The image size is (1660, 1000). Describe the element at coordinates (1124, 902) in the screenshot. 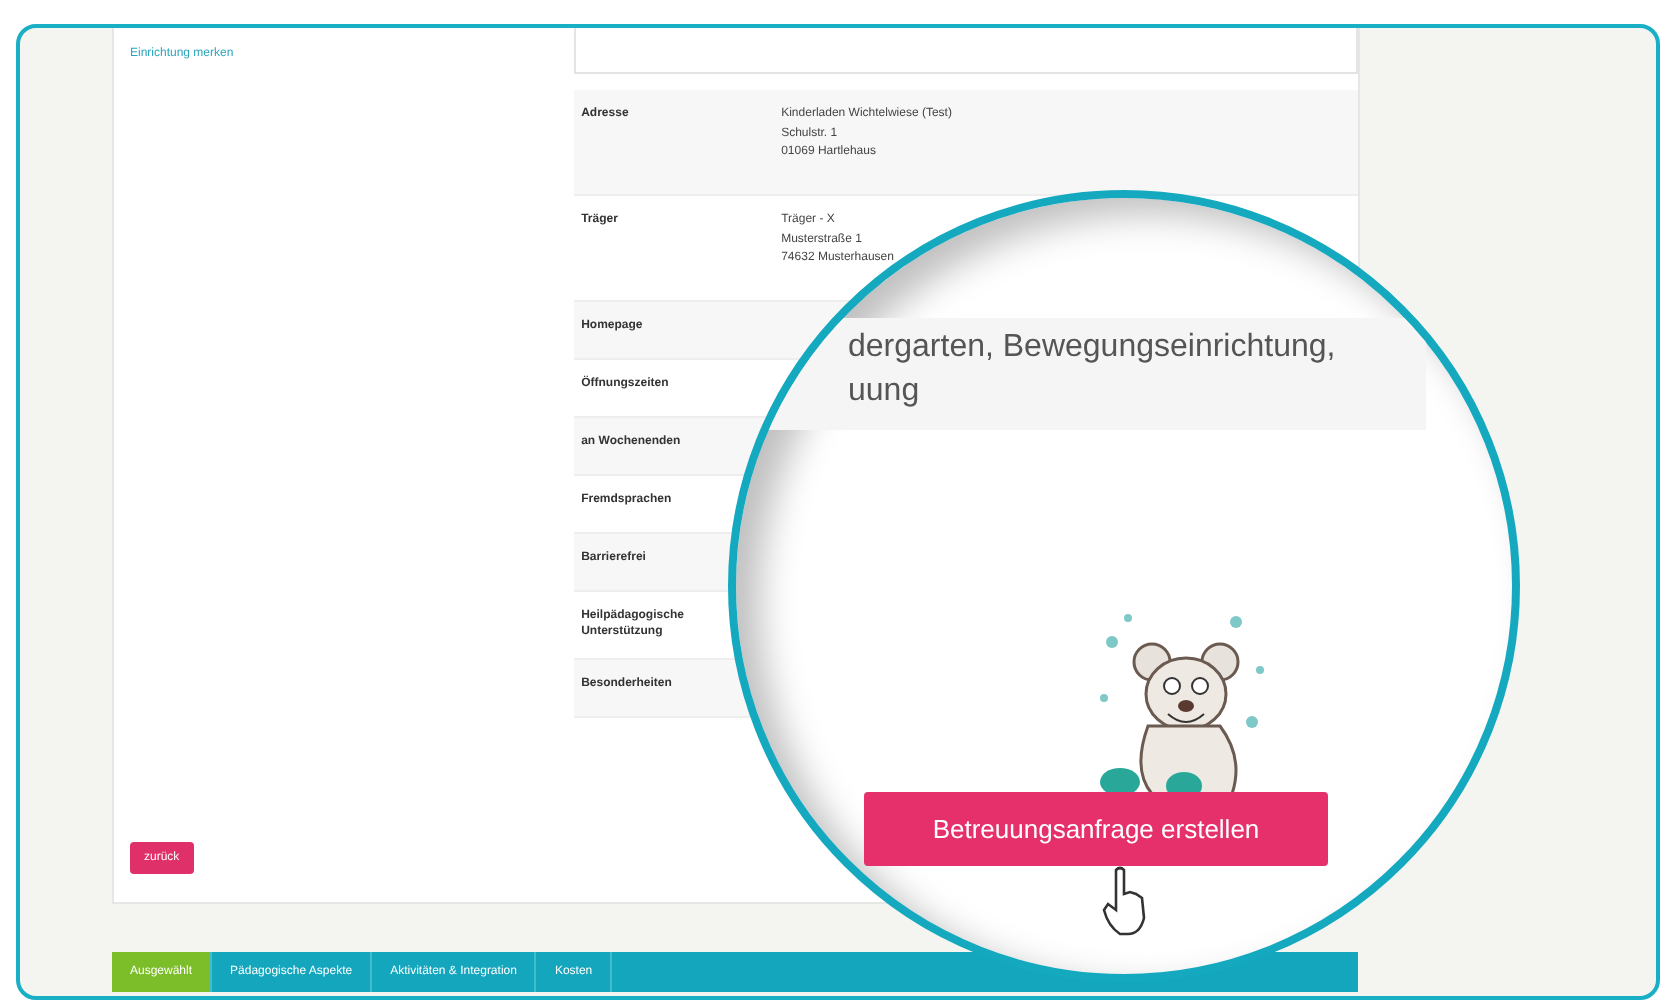

I see `hand-cursor-icon` at that location.